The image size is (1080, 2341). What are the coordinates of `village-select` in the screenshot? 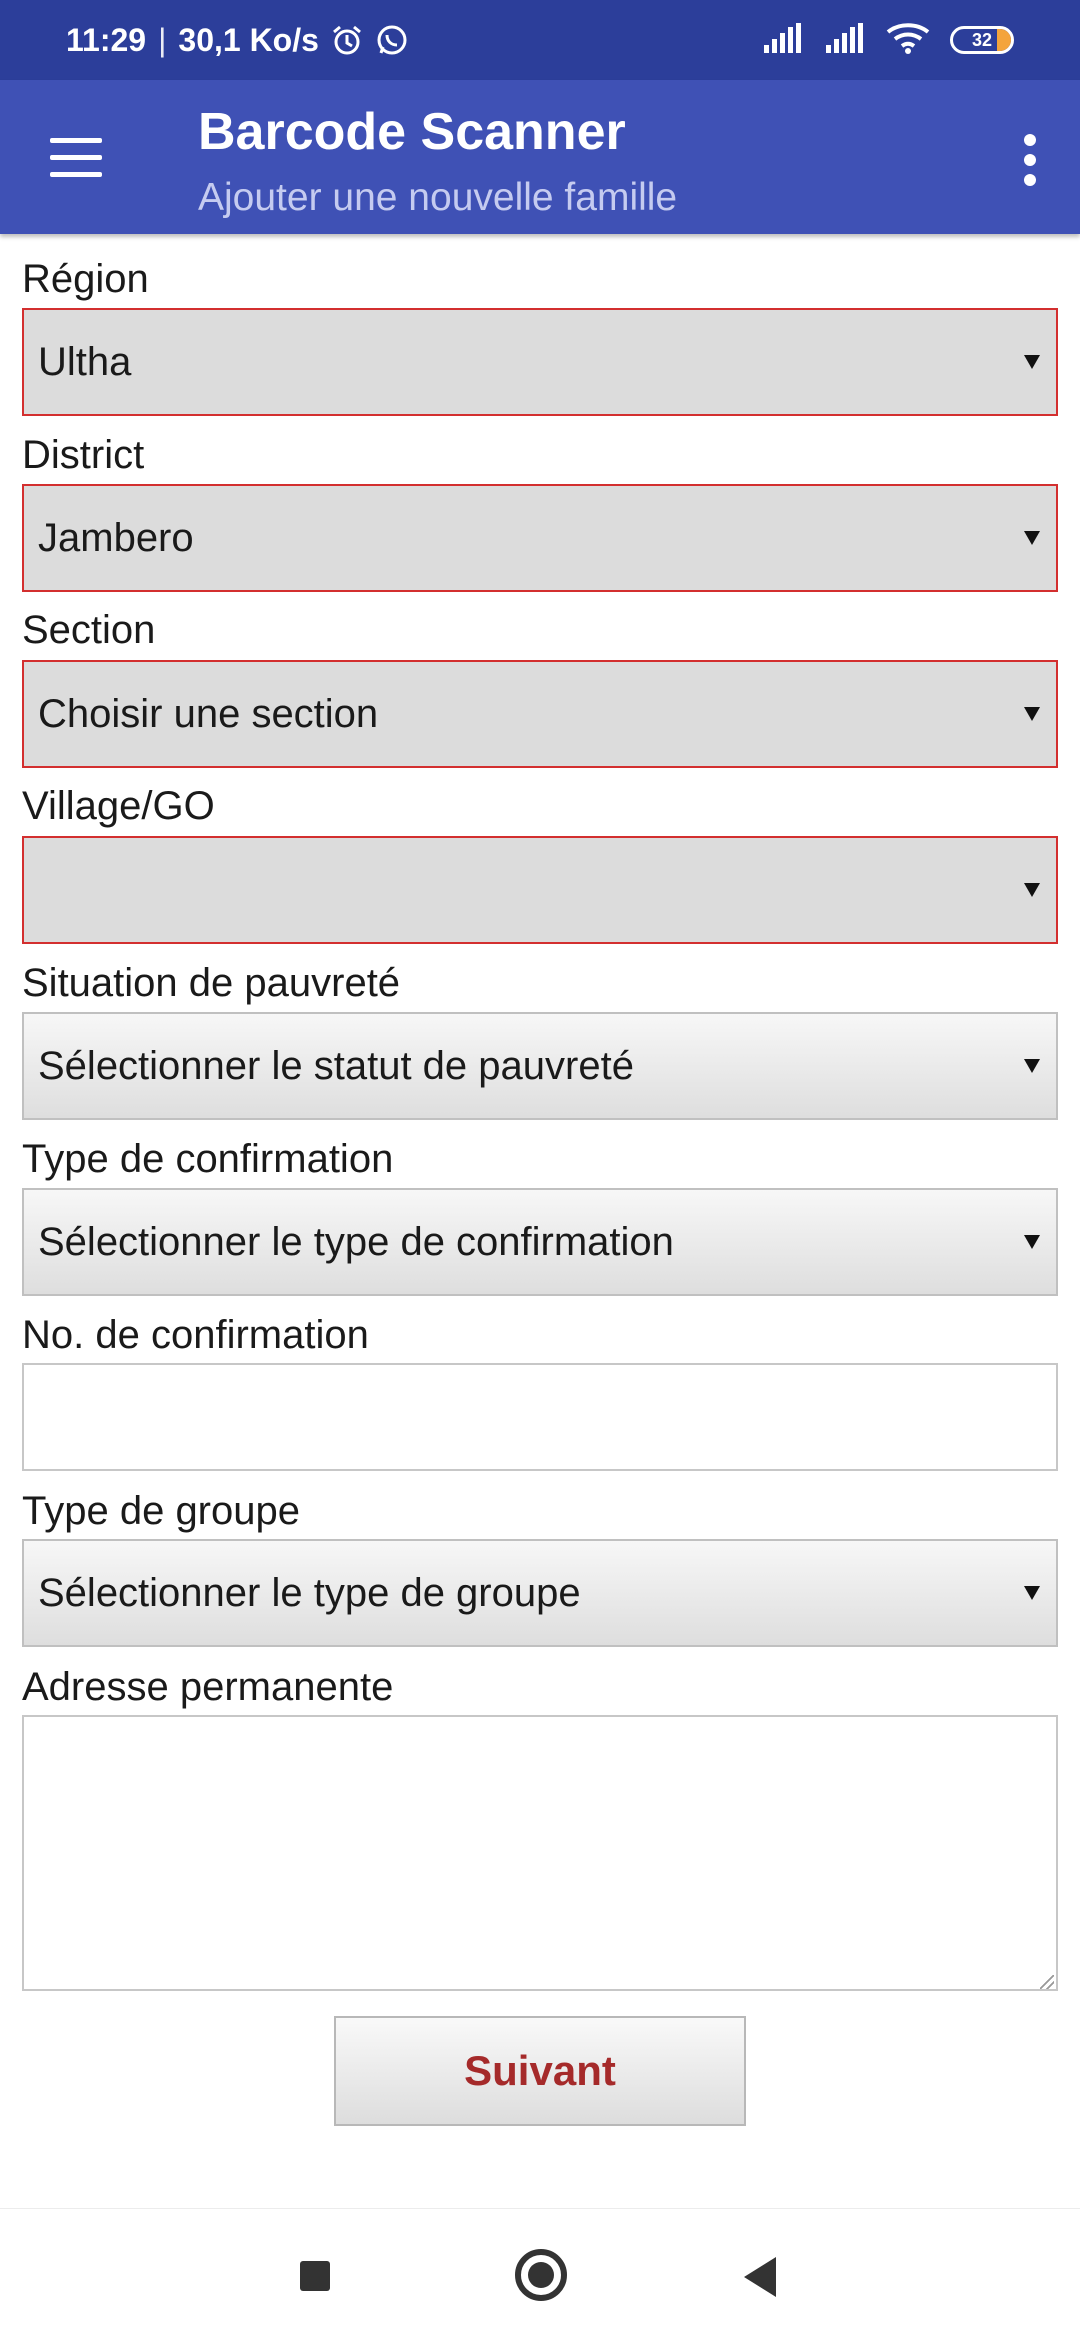 It's located at (540, 890).